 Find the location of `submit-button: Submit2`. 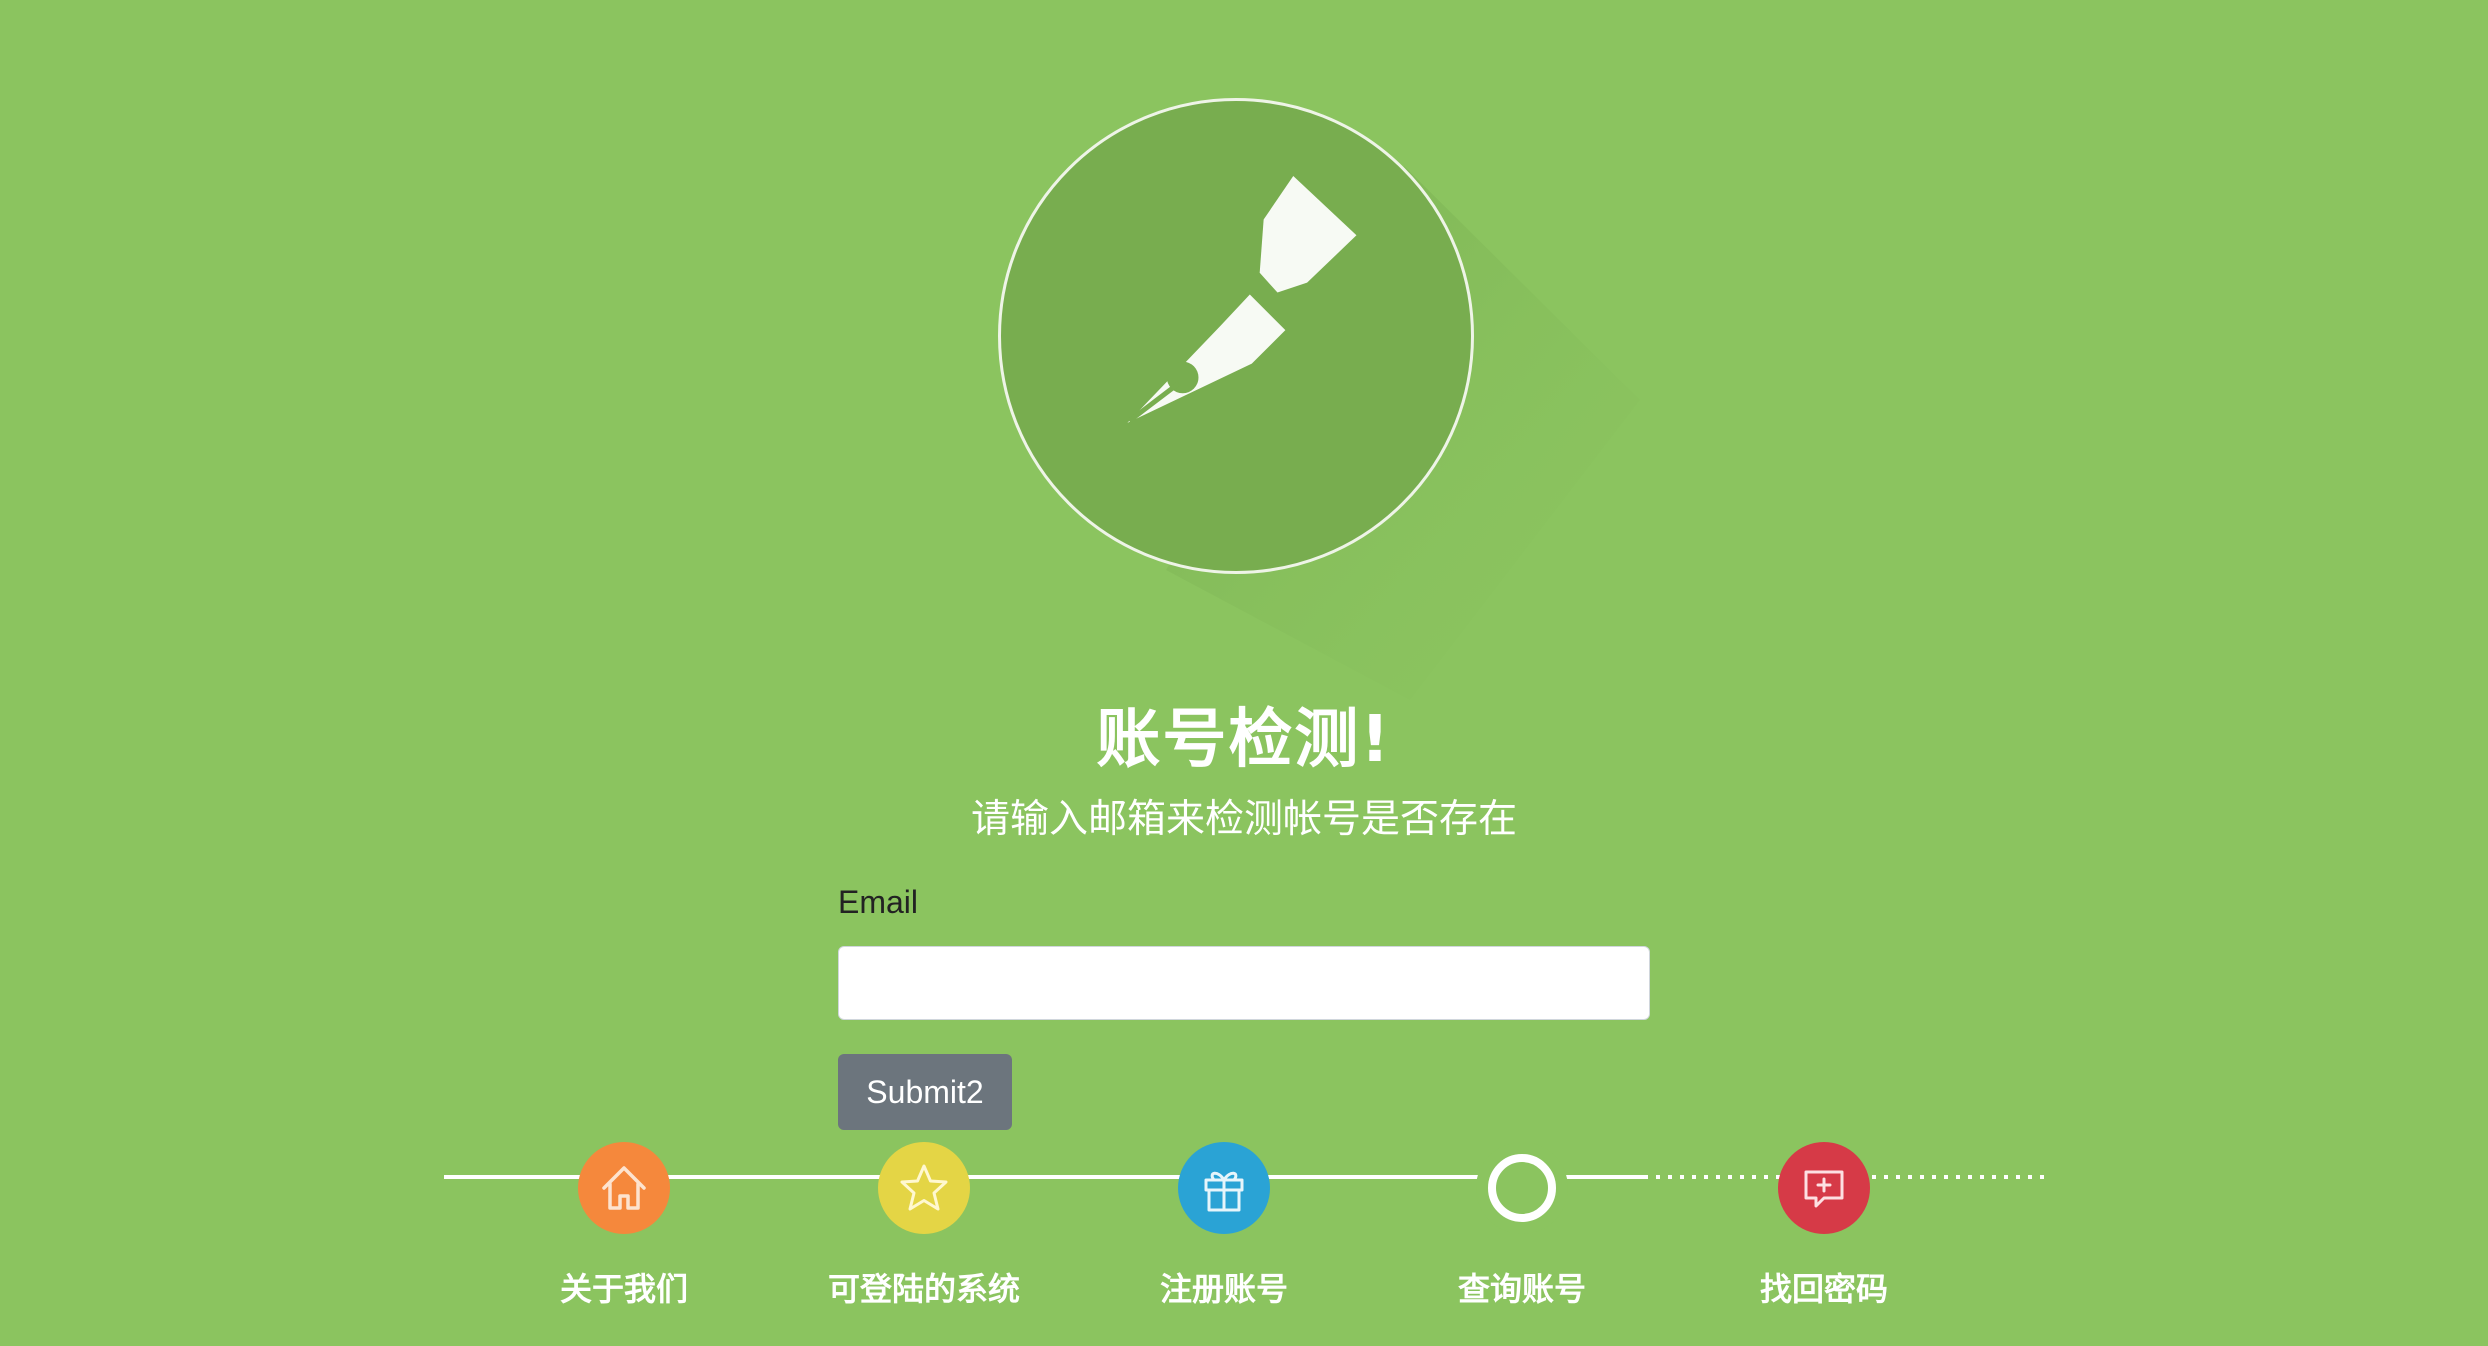

submit-button: Submit2 is located at coordinates (925, 1092).